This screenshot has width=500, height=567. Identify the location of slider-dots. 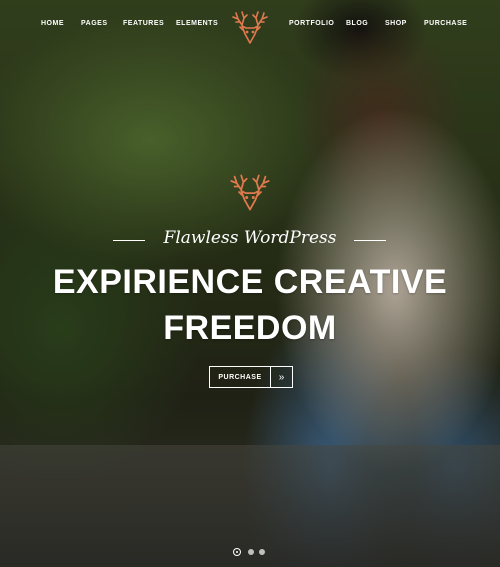
(250, 553).